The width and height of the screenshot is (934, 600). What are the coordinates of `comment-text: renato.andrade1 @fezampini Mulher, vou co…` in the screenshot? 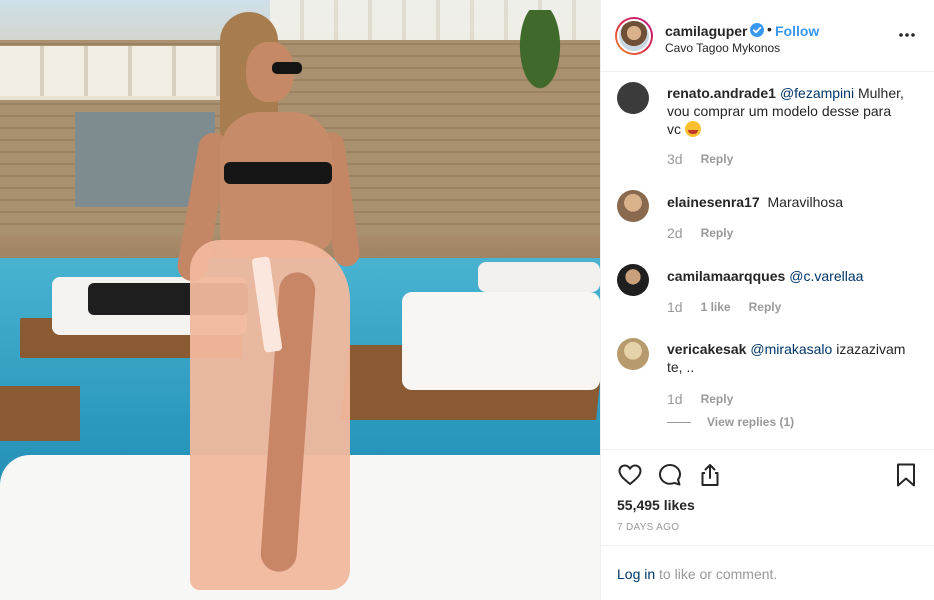 It's located at (787, 111).